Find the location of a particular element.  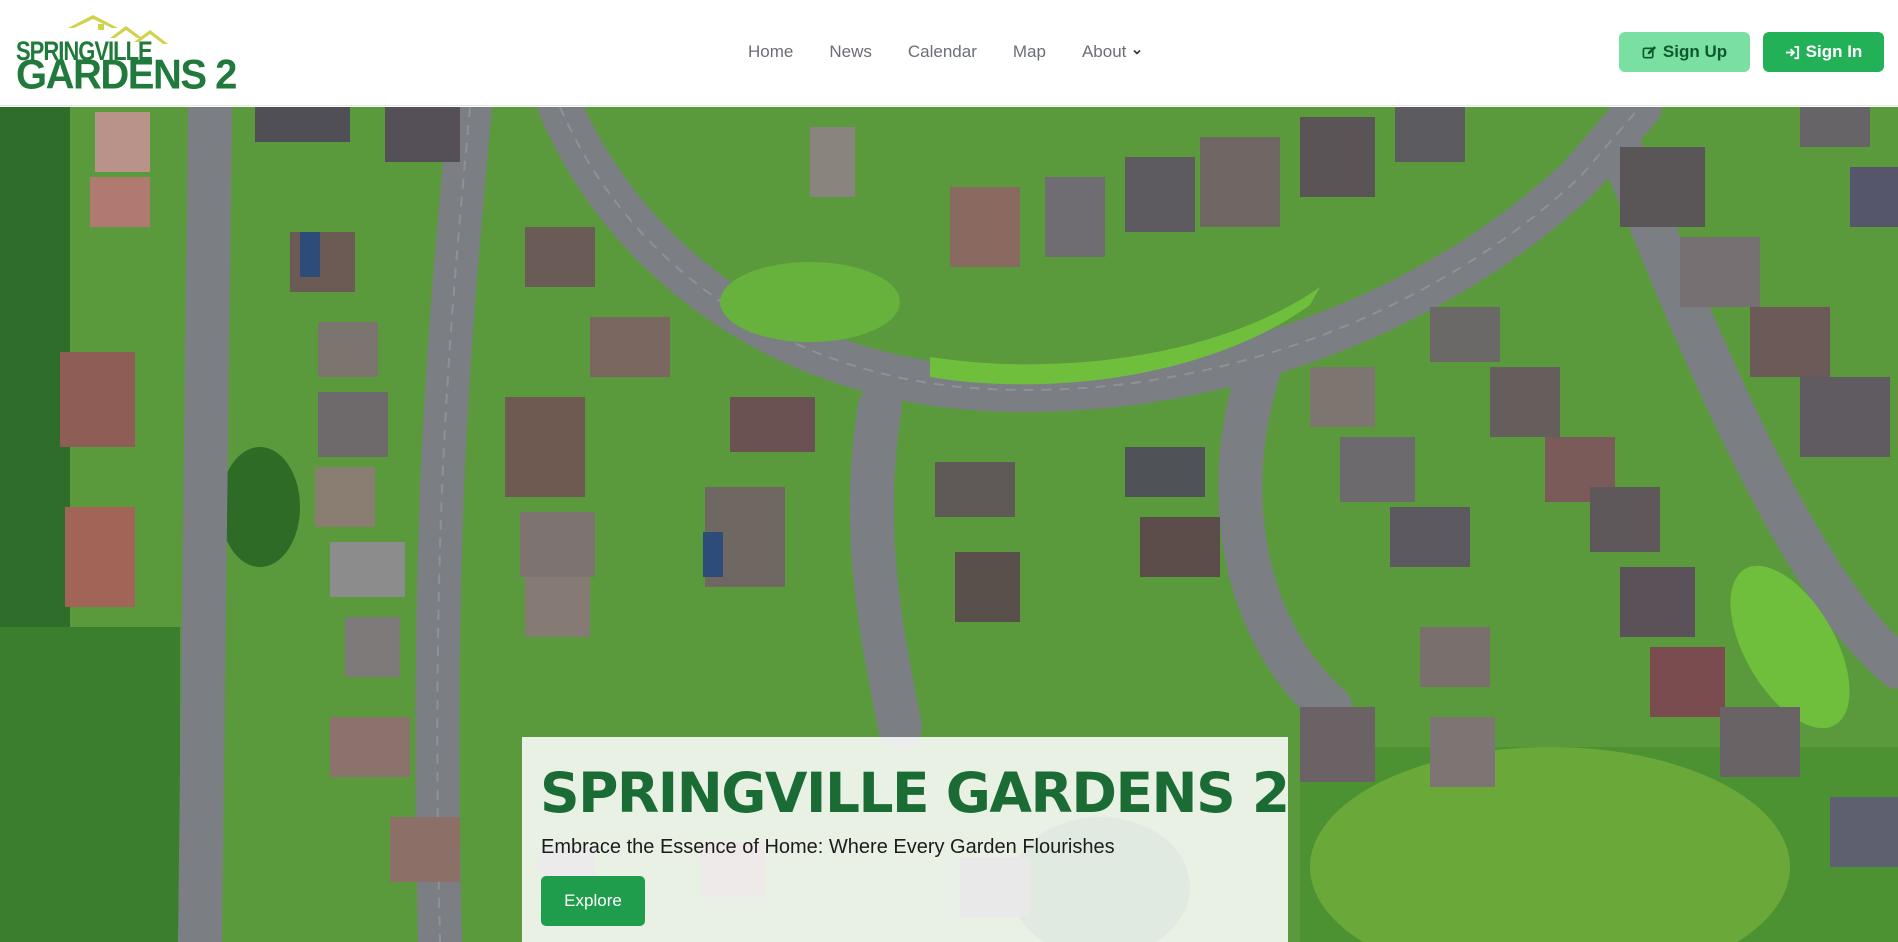

signup-button: Sign Up is located at coordinates (1684, 52).